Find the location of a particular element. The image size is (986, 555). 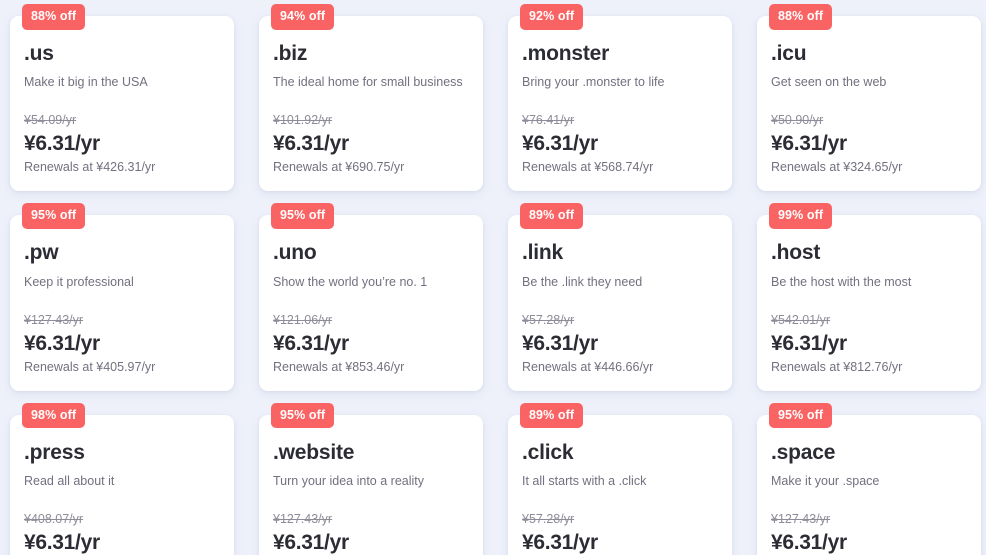

tld-tagline: Keep it professional is located at coordinates (79, 281).